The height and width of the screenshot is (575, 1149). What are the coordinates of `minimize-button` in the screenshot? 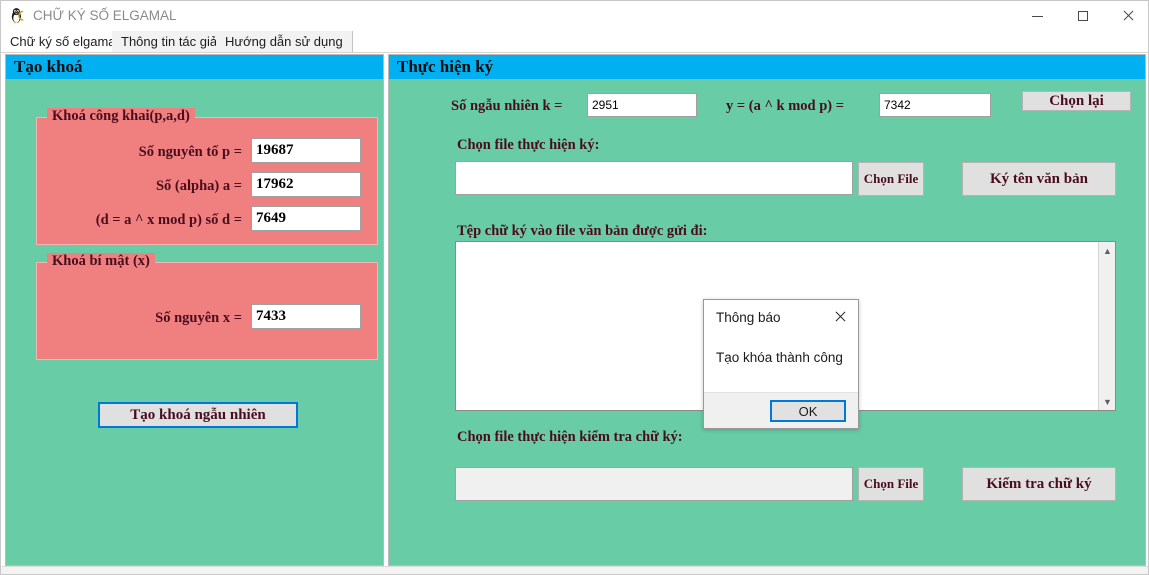 It's located at (1037, 16).